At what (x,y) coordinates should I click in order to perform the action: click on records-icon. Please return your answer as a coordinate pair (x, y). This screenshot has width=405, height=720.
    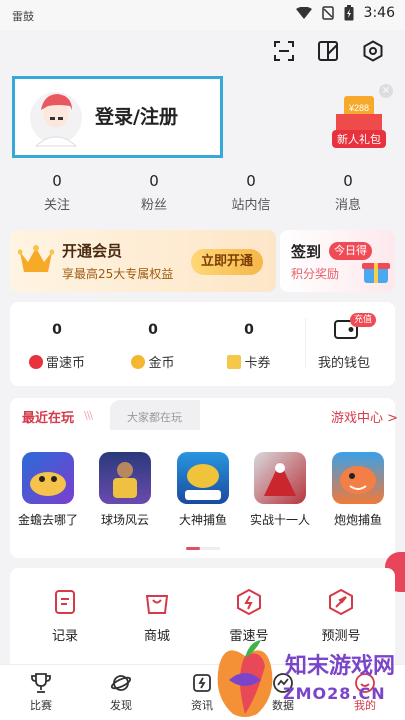
    Looking at the image, I should click on (65, 602).